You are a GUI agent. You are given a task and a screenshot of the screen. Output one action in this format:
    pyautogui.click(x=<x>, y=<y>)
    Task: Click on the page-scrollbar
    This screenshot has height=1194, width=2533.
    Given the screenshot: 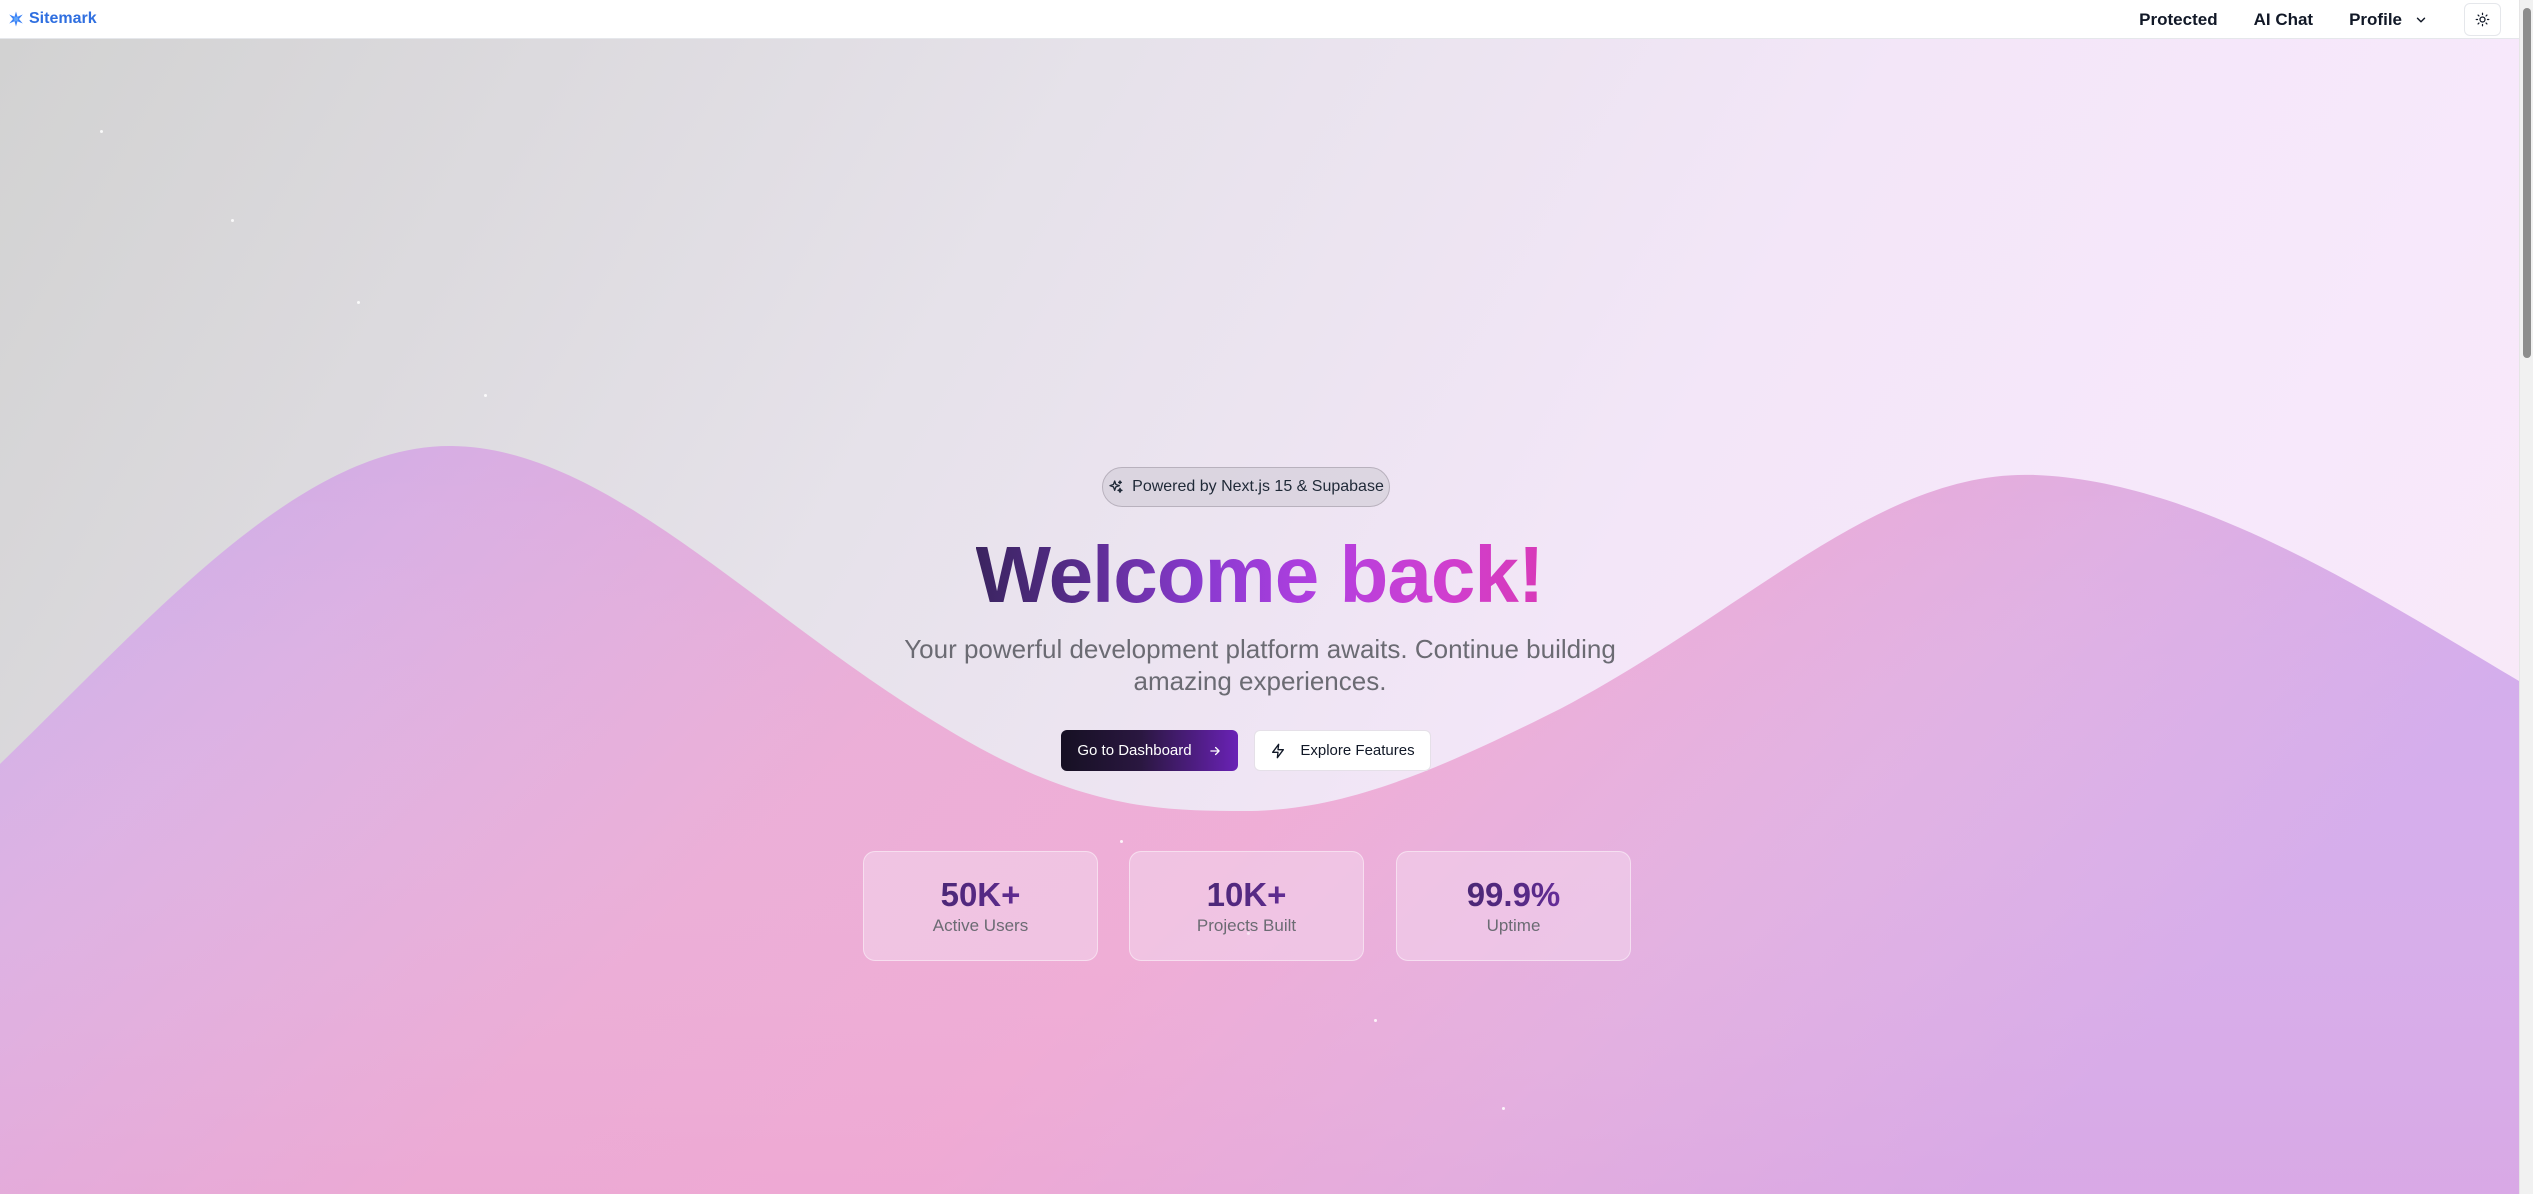 What is the action you would take?
    pyautogui.click(x=2526, y=597)
    